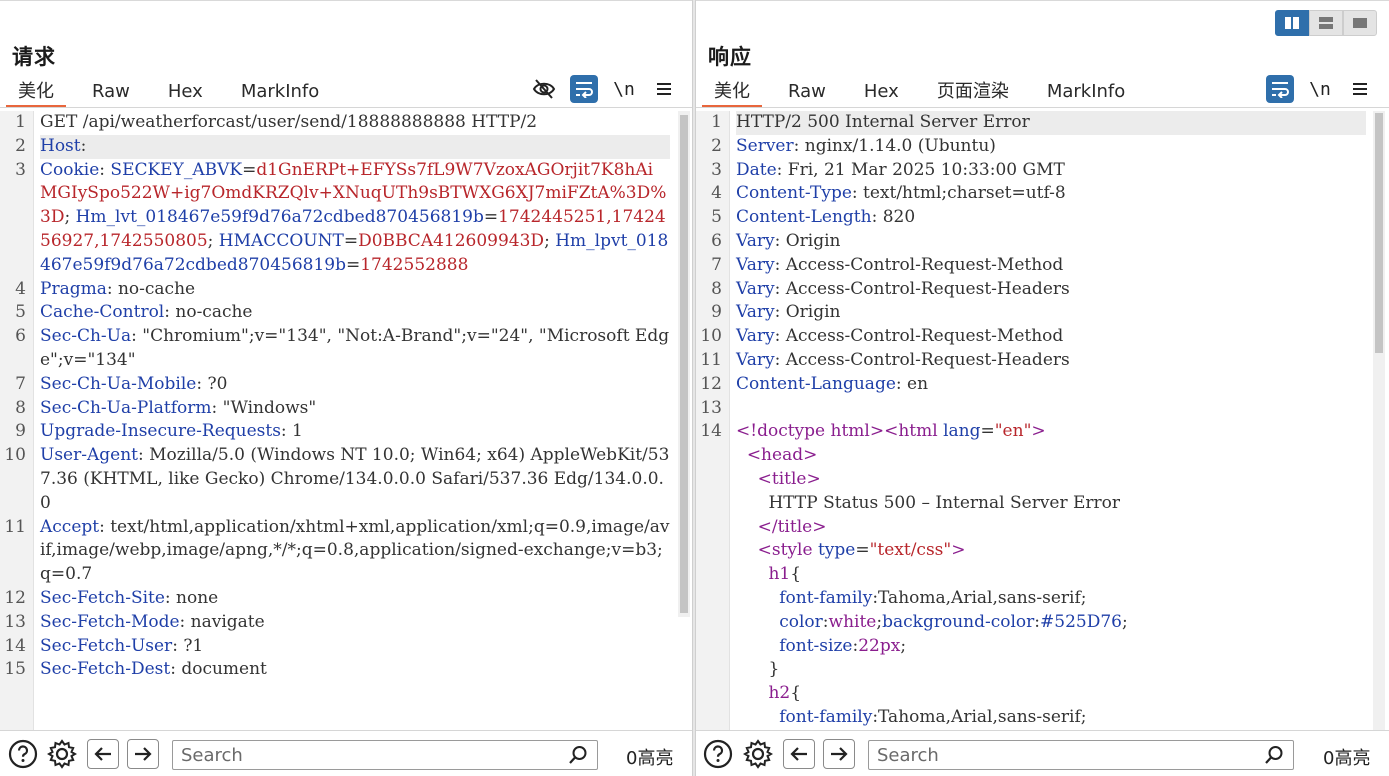 This screenshot has width=1389, height=776. Describe the element at coordinates (1320, 89) in the screenshot. I see `response-show-newlines-button: \n` at that location.